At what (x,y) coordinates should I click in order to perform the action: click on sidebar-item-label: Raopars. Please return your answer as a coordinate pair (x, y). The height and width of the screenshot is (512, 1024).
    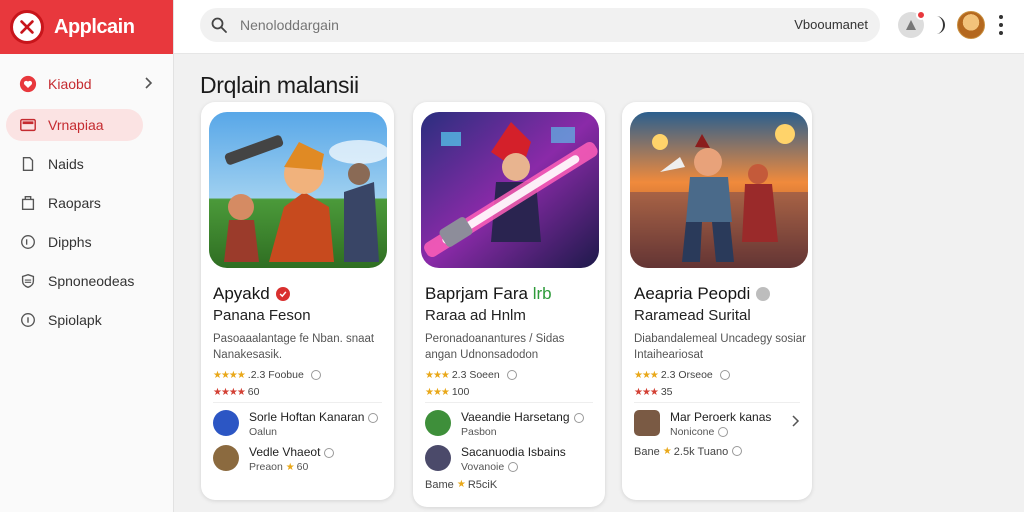
    Looking at the image, I should click on (74, 203).